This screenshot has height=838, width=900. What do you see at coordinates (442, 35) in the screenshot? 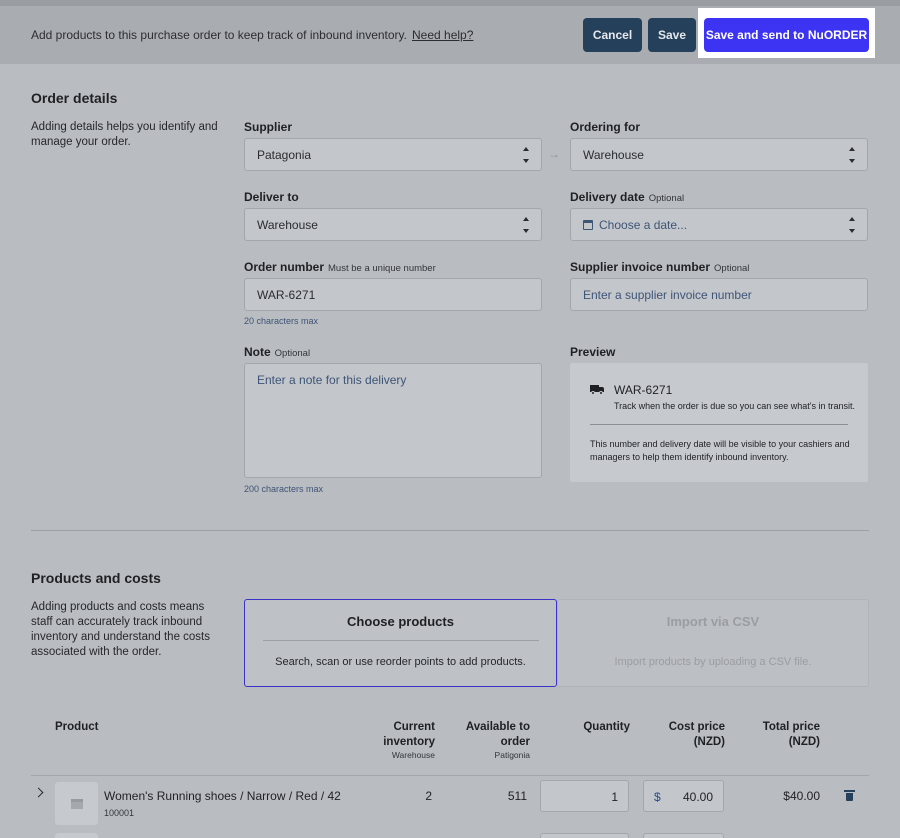
I see `need-help-link: Need help?` at bounding box center [442, 35].